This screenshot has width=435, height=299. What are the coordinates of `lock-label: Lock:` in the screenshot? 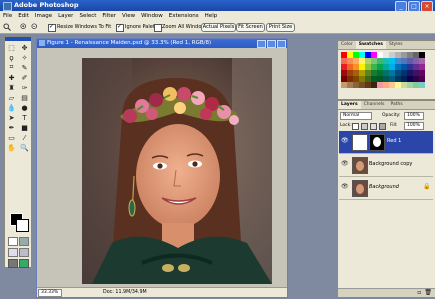 It's located at (346, 125).